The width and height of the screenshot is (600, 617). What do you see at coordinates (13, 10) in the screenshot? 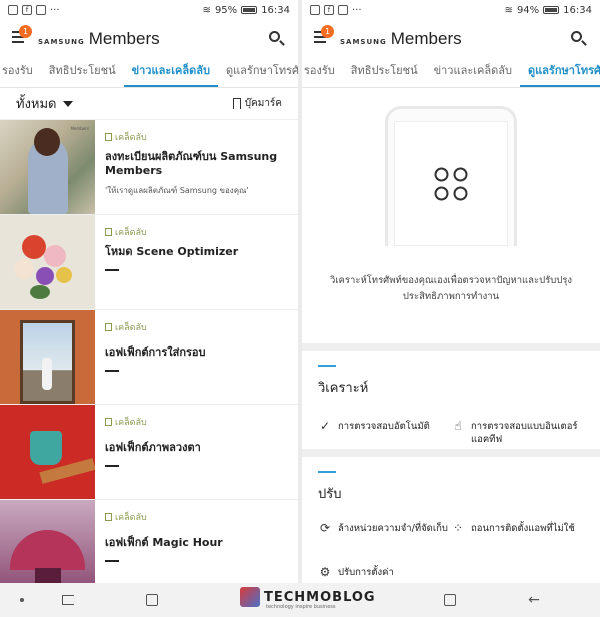
I see `gallery-notification-icon` at bounding box center [13, 10].